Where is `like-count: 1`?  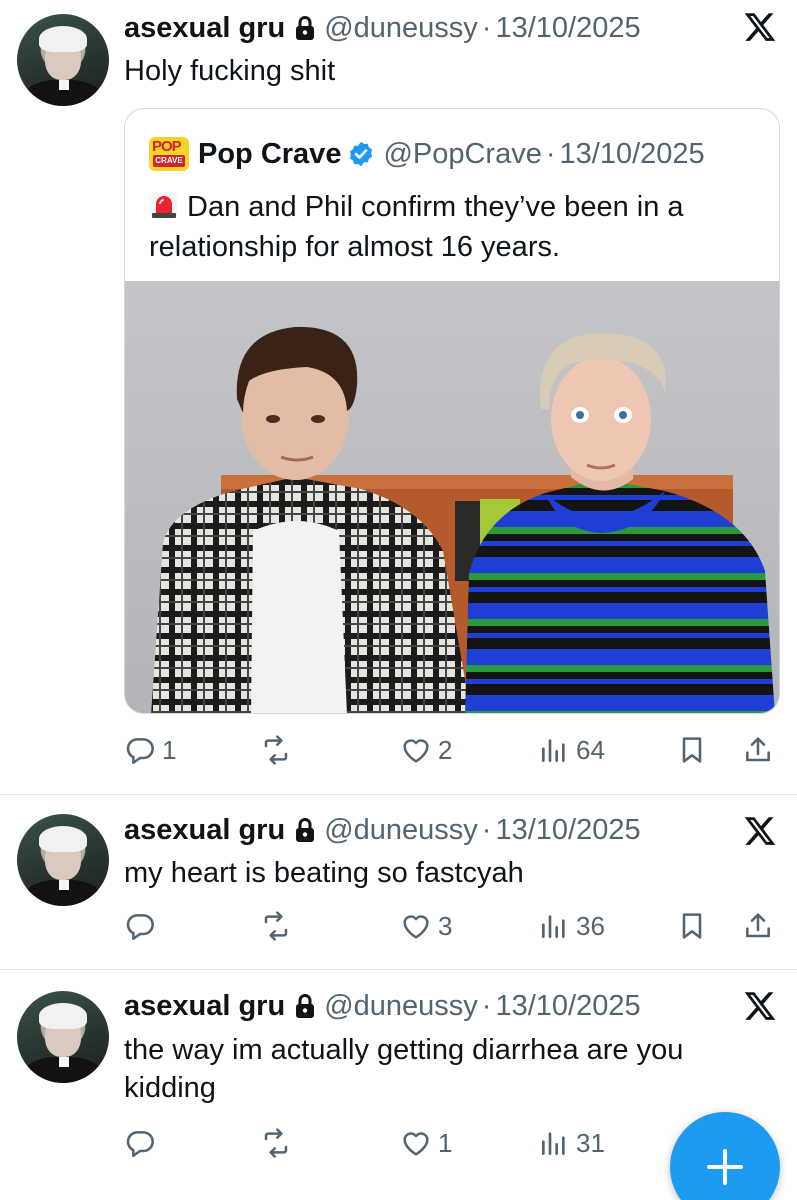
like-count: 1 is located at coordinates (445, 1142).